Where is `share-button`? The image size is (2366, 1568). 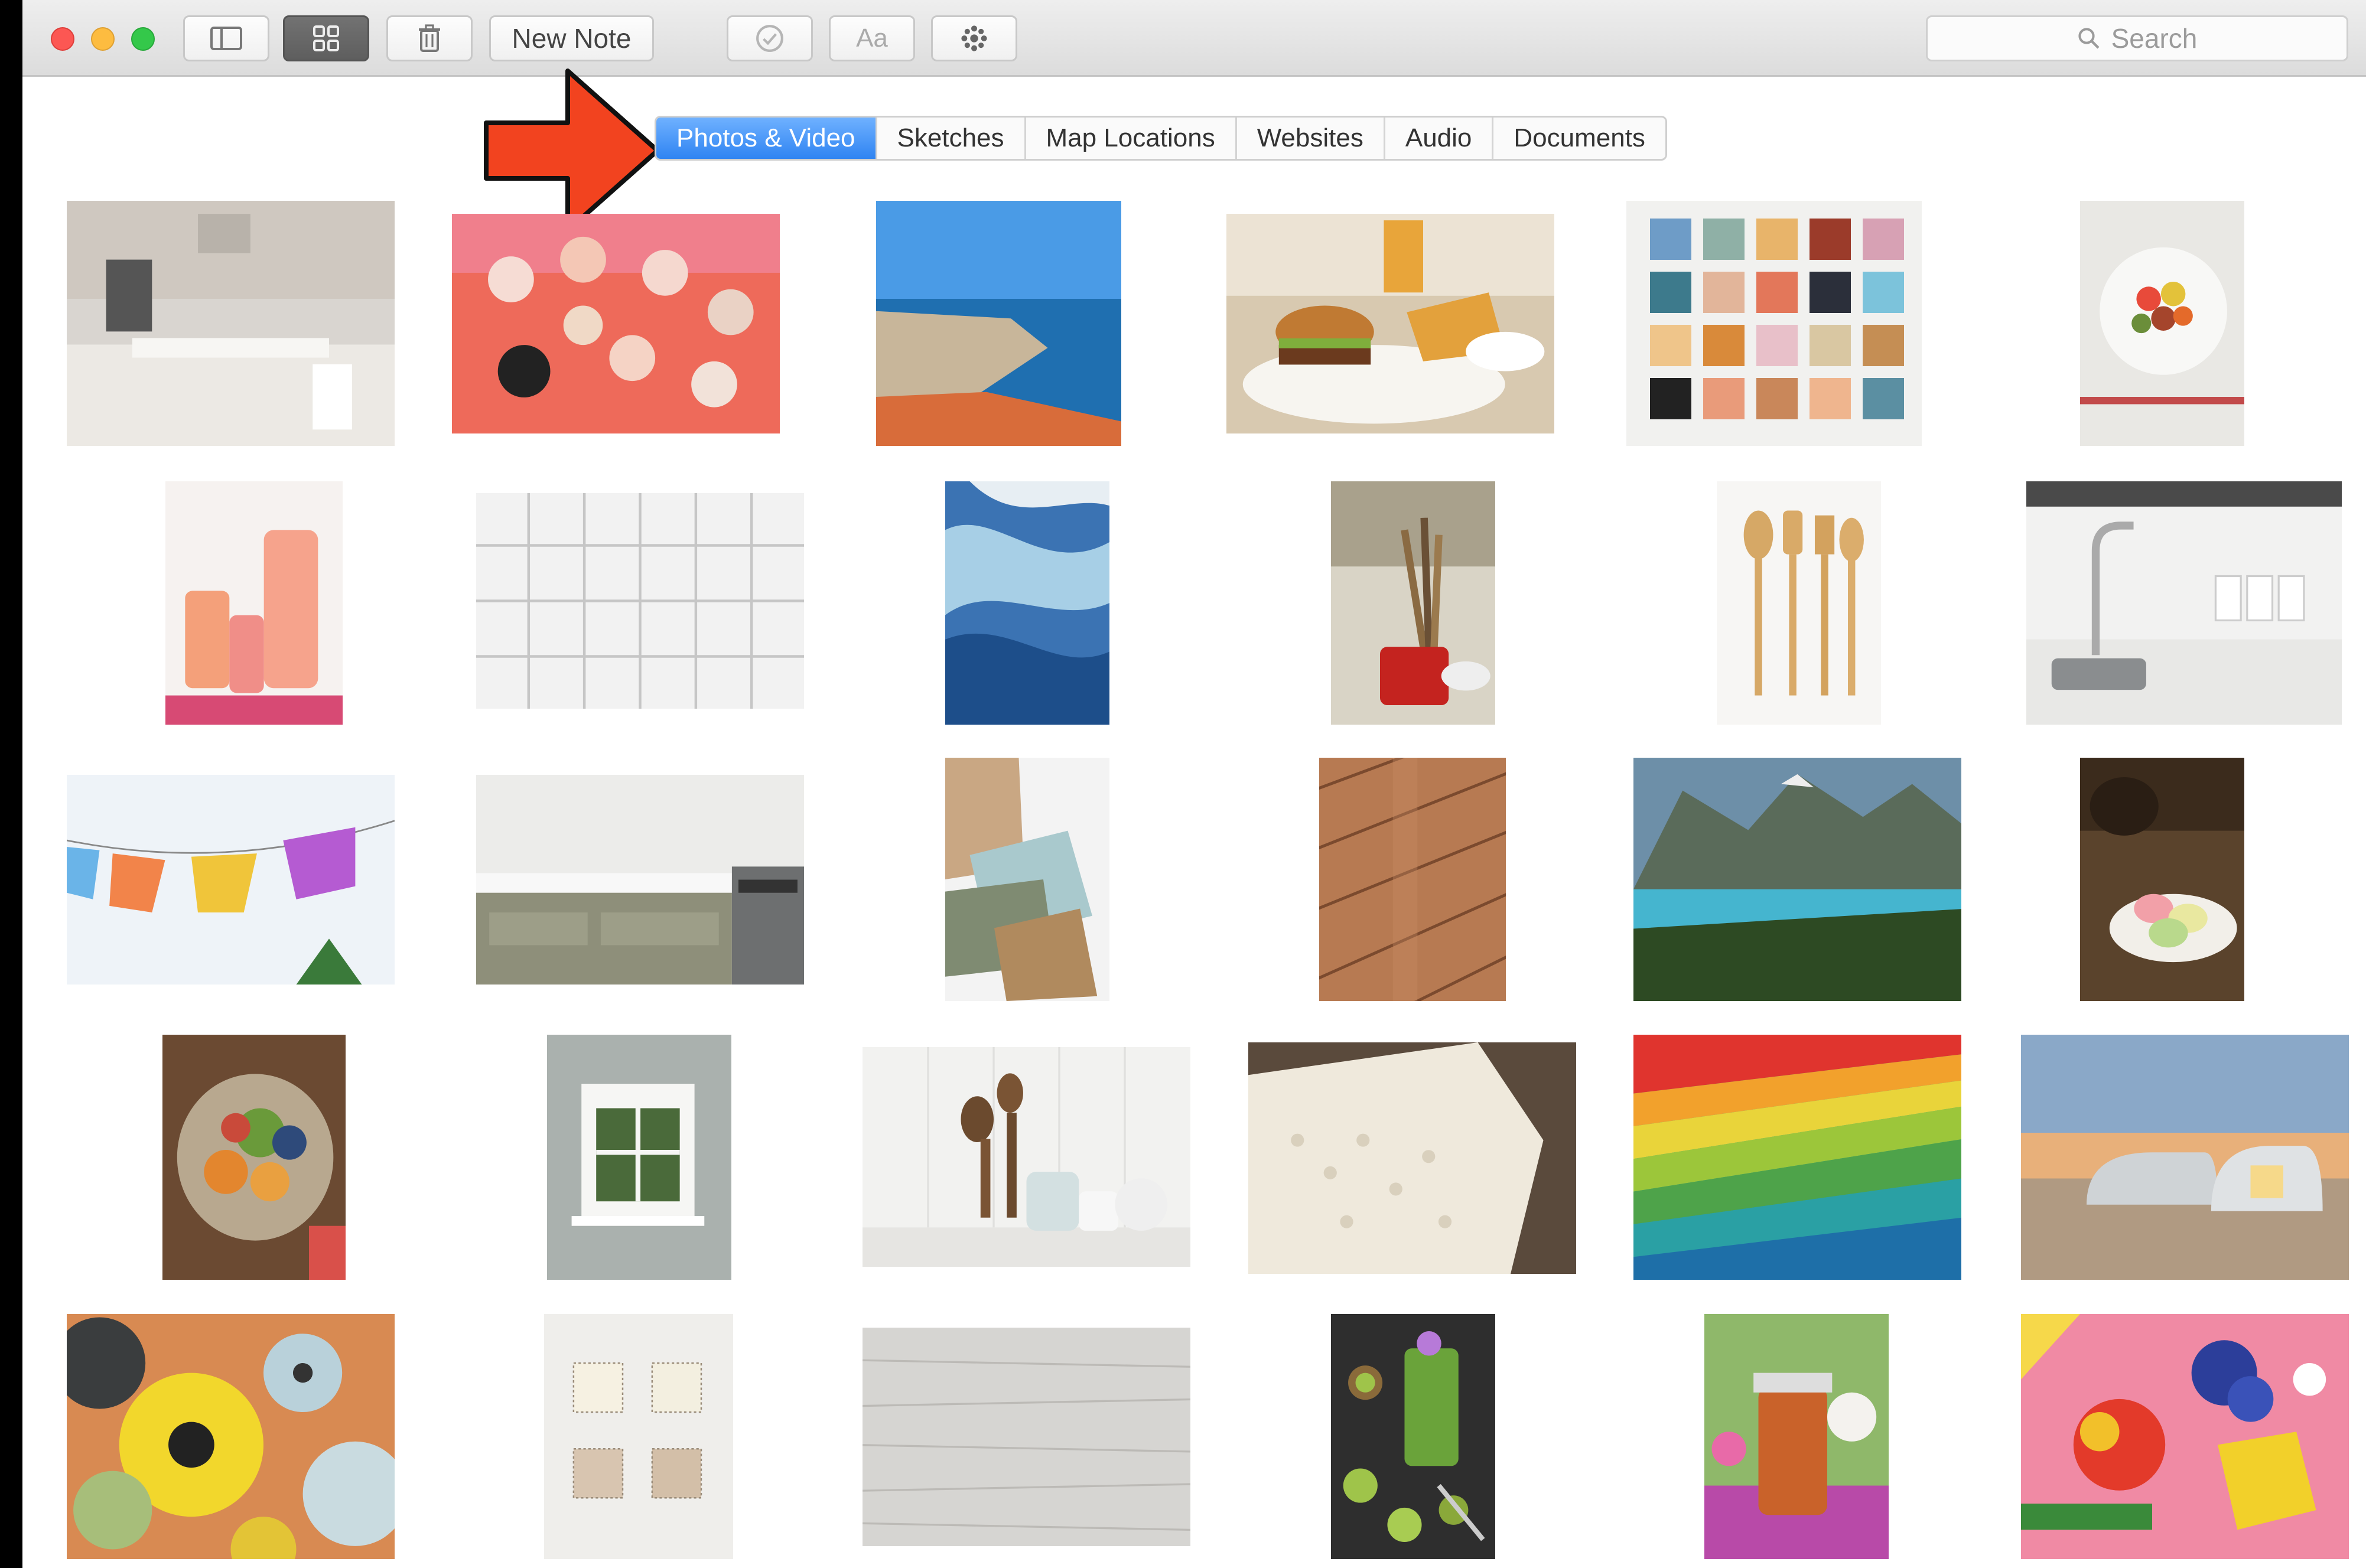 share-button is located at coordinates (974, 38).